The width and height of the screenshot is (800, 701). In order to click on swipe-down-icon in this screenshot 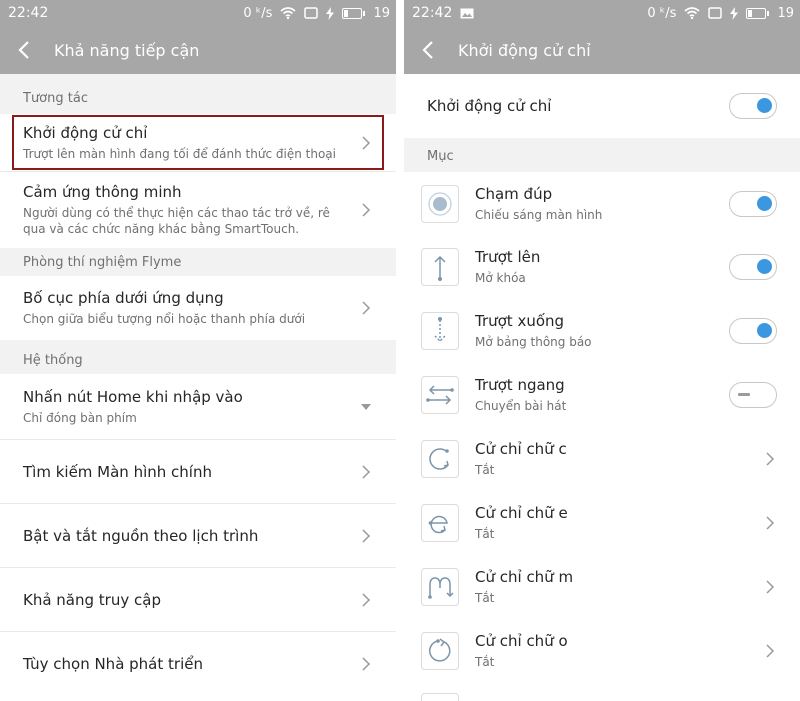, I will do `click(440, 331)`.